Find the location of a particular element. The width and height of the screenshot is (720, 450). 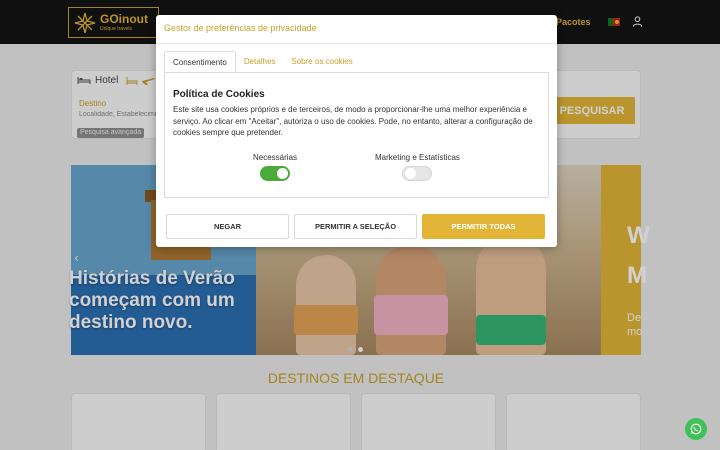

toggle-marketing is located at coordinates (417, 173).